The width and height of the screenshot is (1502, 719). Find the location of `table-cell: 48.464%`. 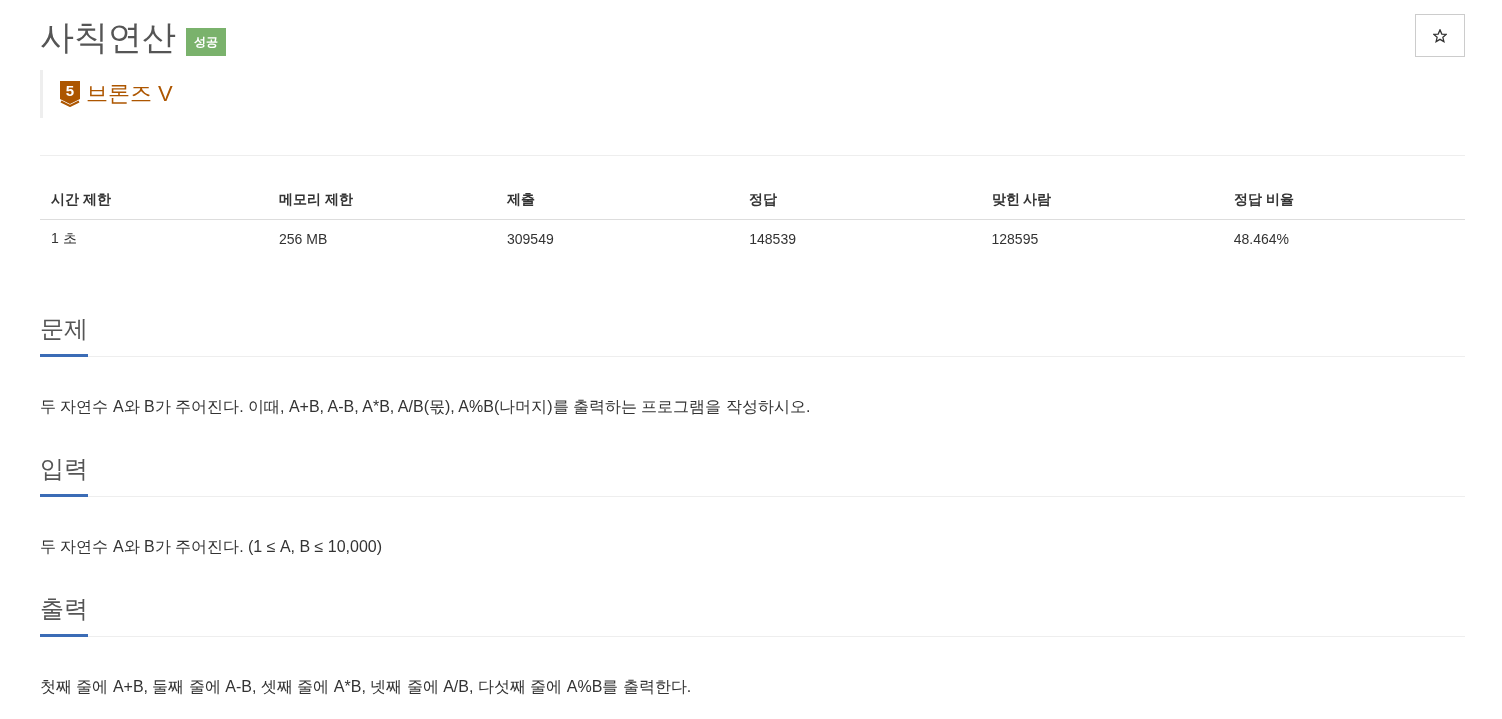

table-cell: 48.464% is located at coordinates (1343, 238).